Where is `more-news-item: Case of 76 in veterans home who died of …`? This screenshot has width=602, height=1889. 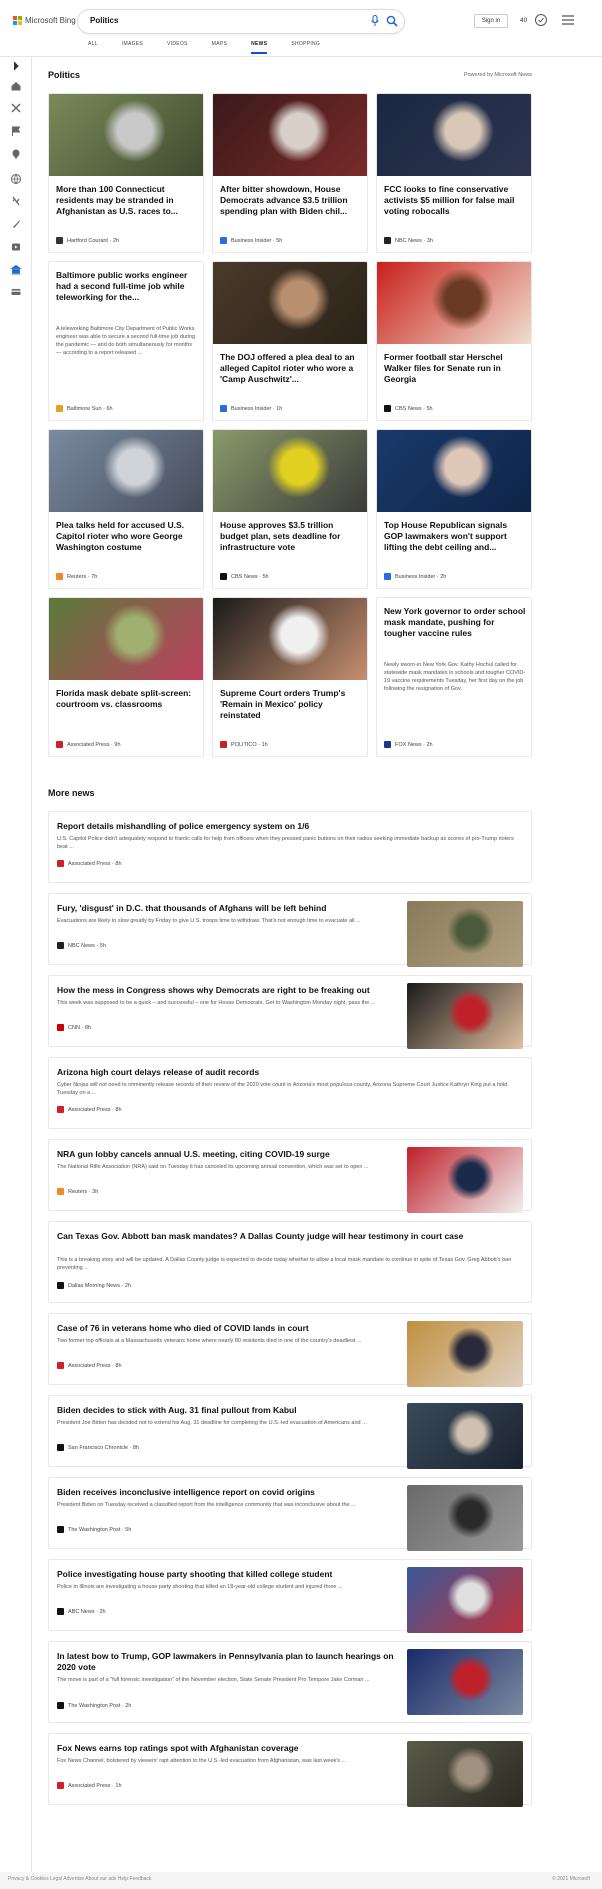
more-news-item: Case of 76 in veterans home who died of … is located at coordinates (290, 1350).